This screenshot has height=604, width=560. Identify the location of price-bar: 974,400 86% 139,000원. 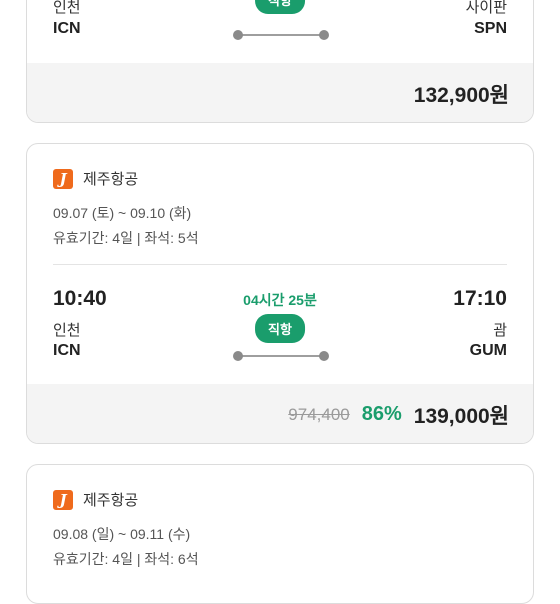
(280, 413).